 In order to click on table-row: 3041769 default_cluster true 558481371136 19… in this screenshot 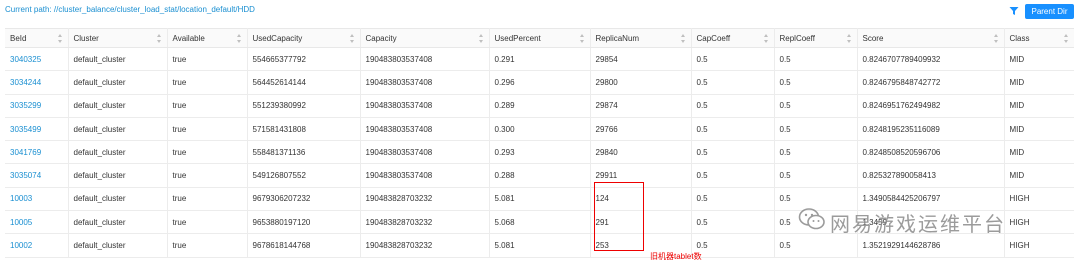, I will do `click(539, 152)`.